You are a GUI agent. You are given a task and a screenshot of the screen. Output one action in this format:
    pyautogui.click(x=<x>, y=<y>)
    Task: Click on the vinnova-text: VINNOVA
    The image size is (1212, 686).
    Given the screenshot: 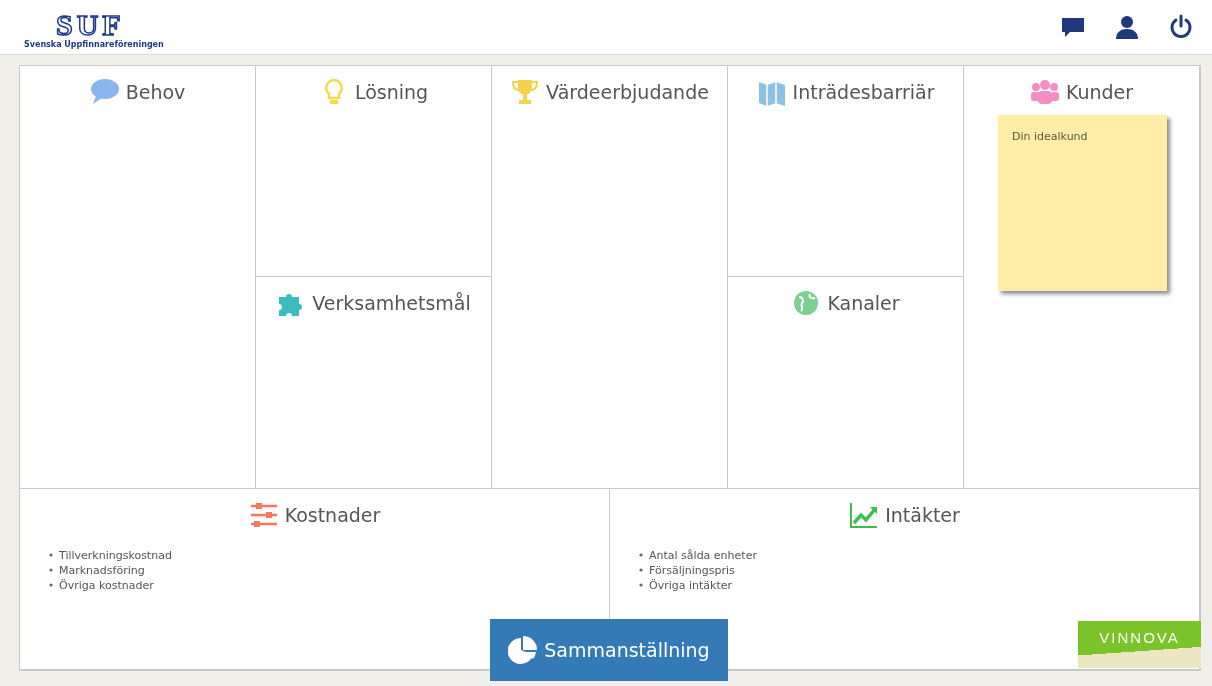 What is the action you would take?
    pyautogui.click(x=1139, y=638)
    